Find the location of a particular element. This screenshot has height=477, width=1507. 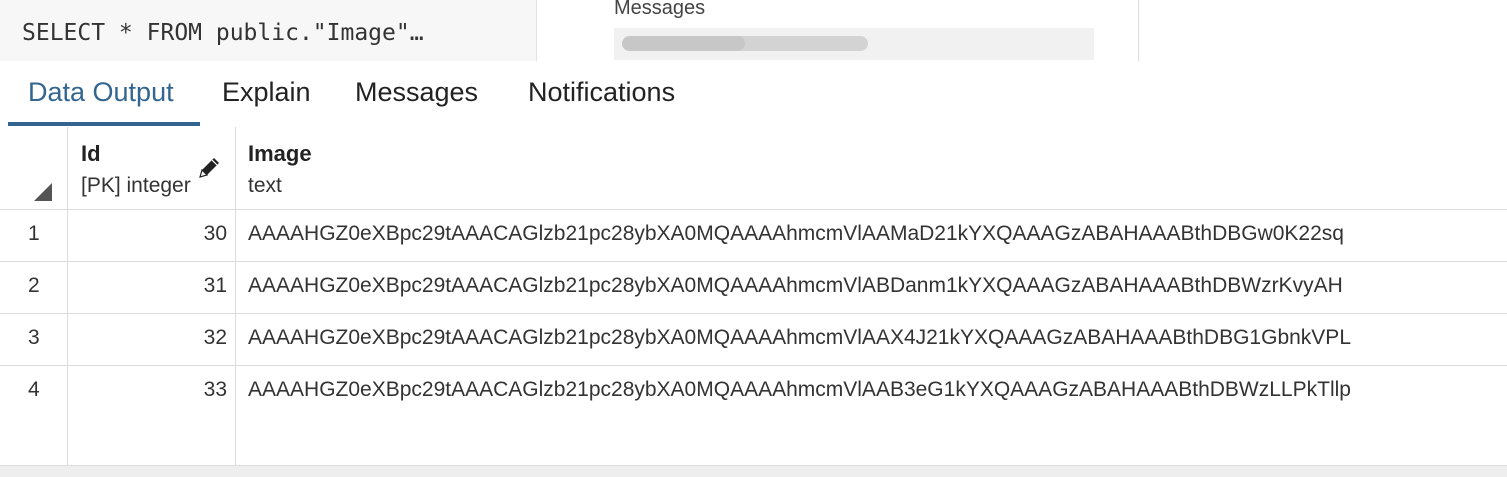

tab-notifications: Notifications is located at coordinates (601, 92).